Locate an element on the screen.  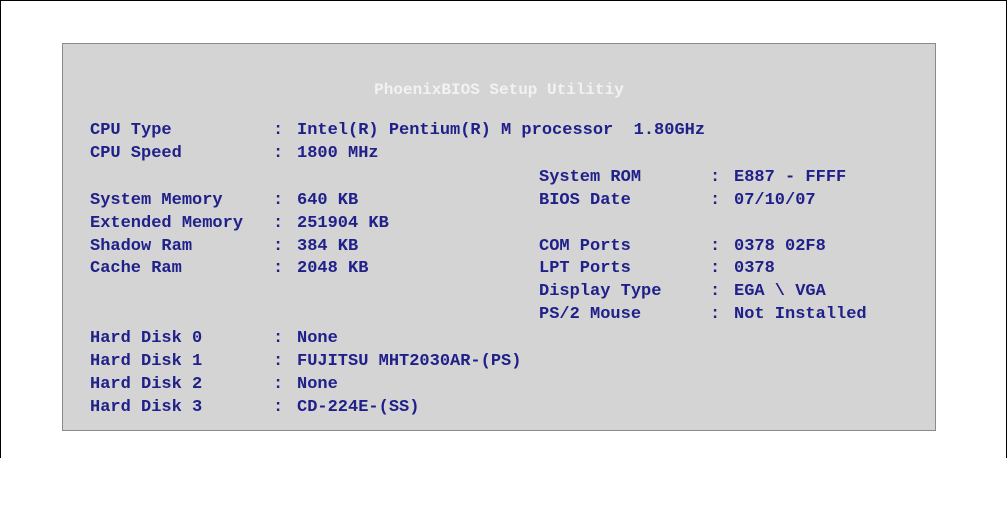
ps2-mouse-value: Not Installed is located at coordinates (800, 314).